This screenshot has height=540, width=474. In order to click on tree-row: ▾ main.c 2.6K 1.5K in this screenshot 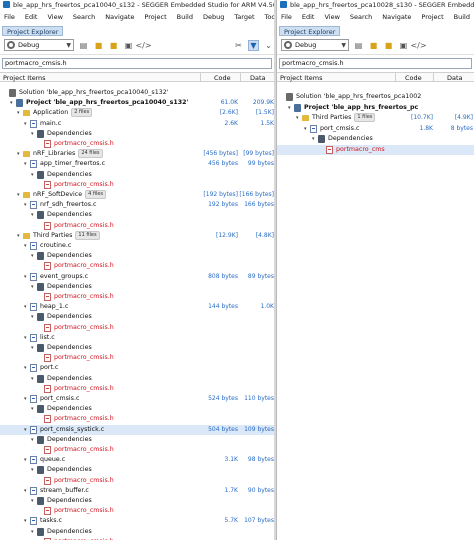, I will do `click(137, 124)`.